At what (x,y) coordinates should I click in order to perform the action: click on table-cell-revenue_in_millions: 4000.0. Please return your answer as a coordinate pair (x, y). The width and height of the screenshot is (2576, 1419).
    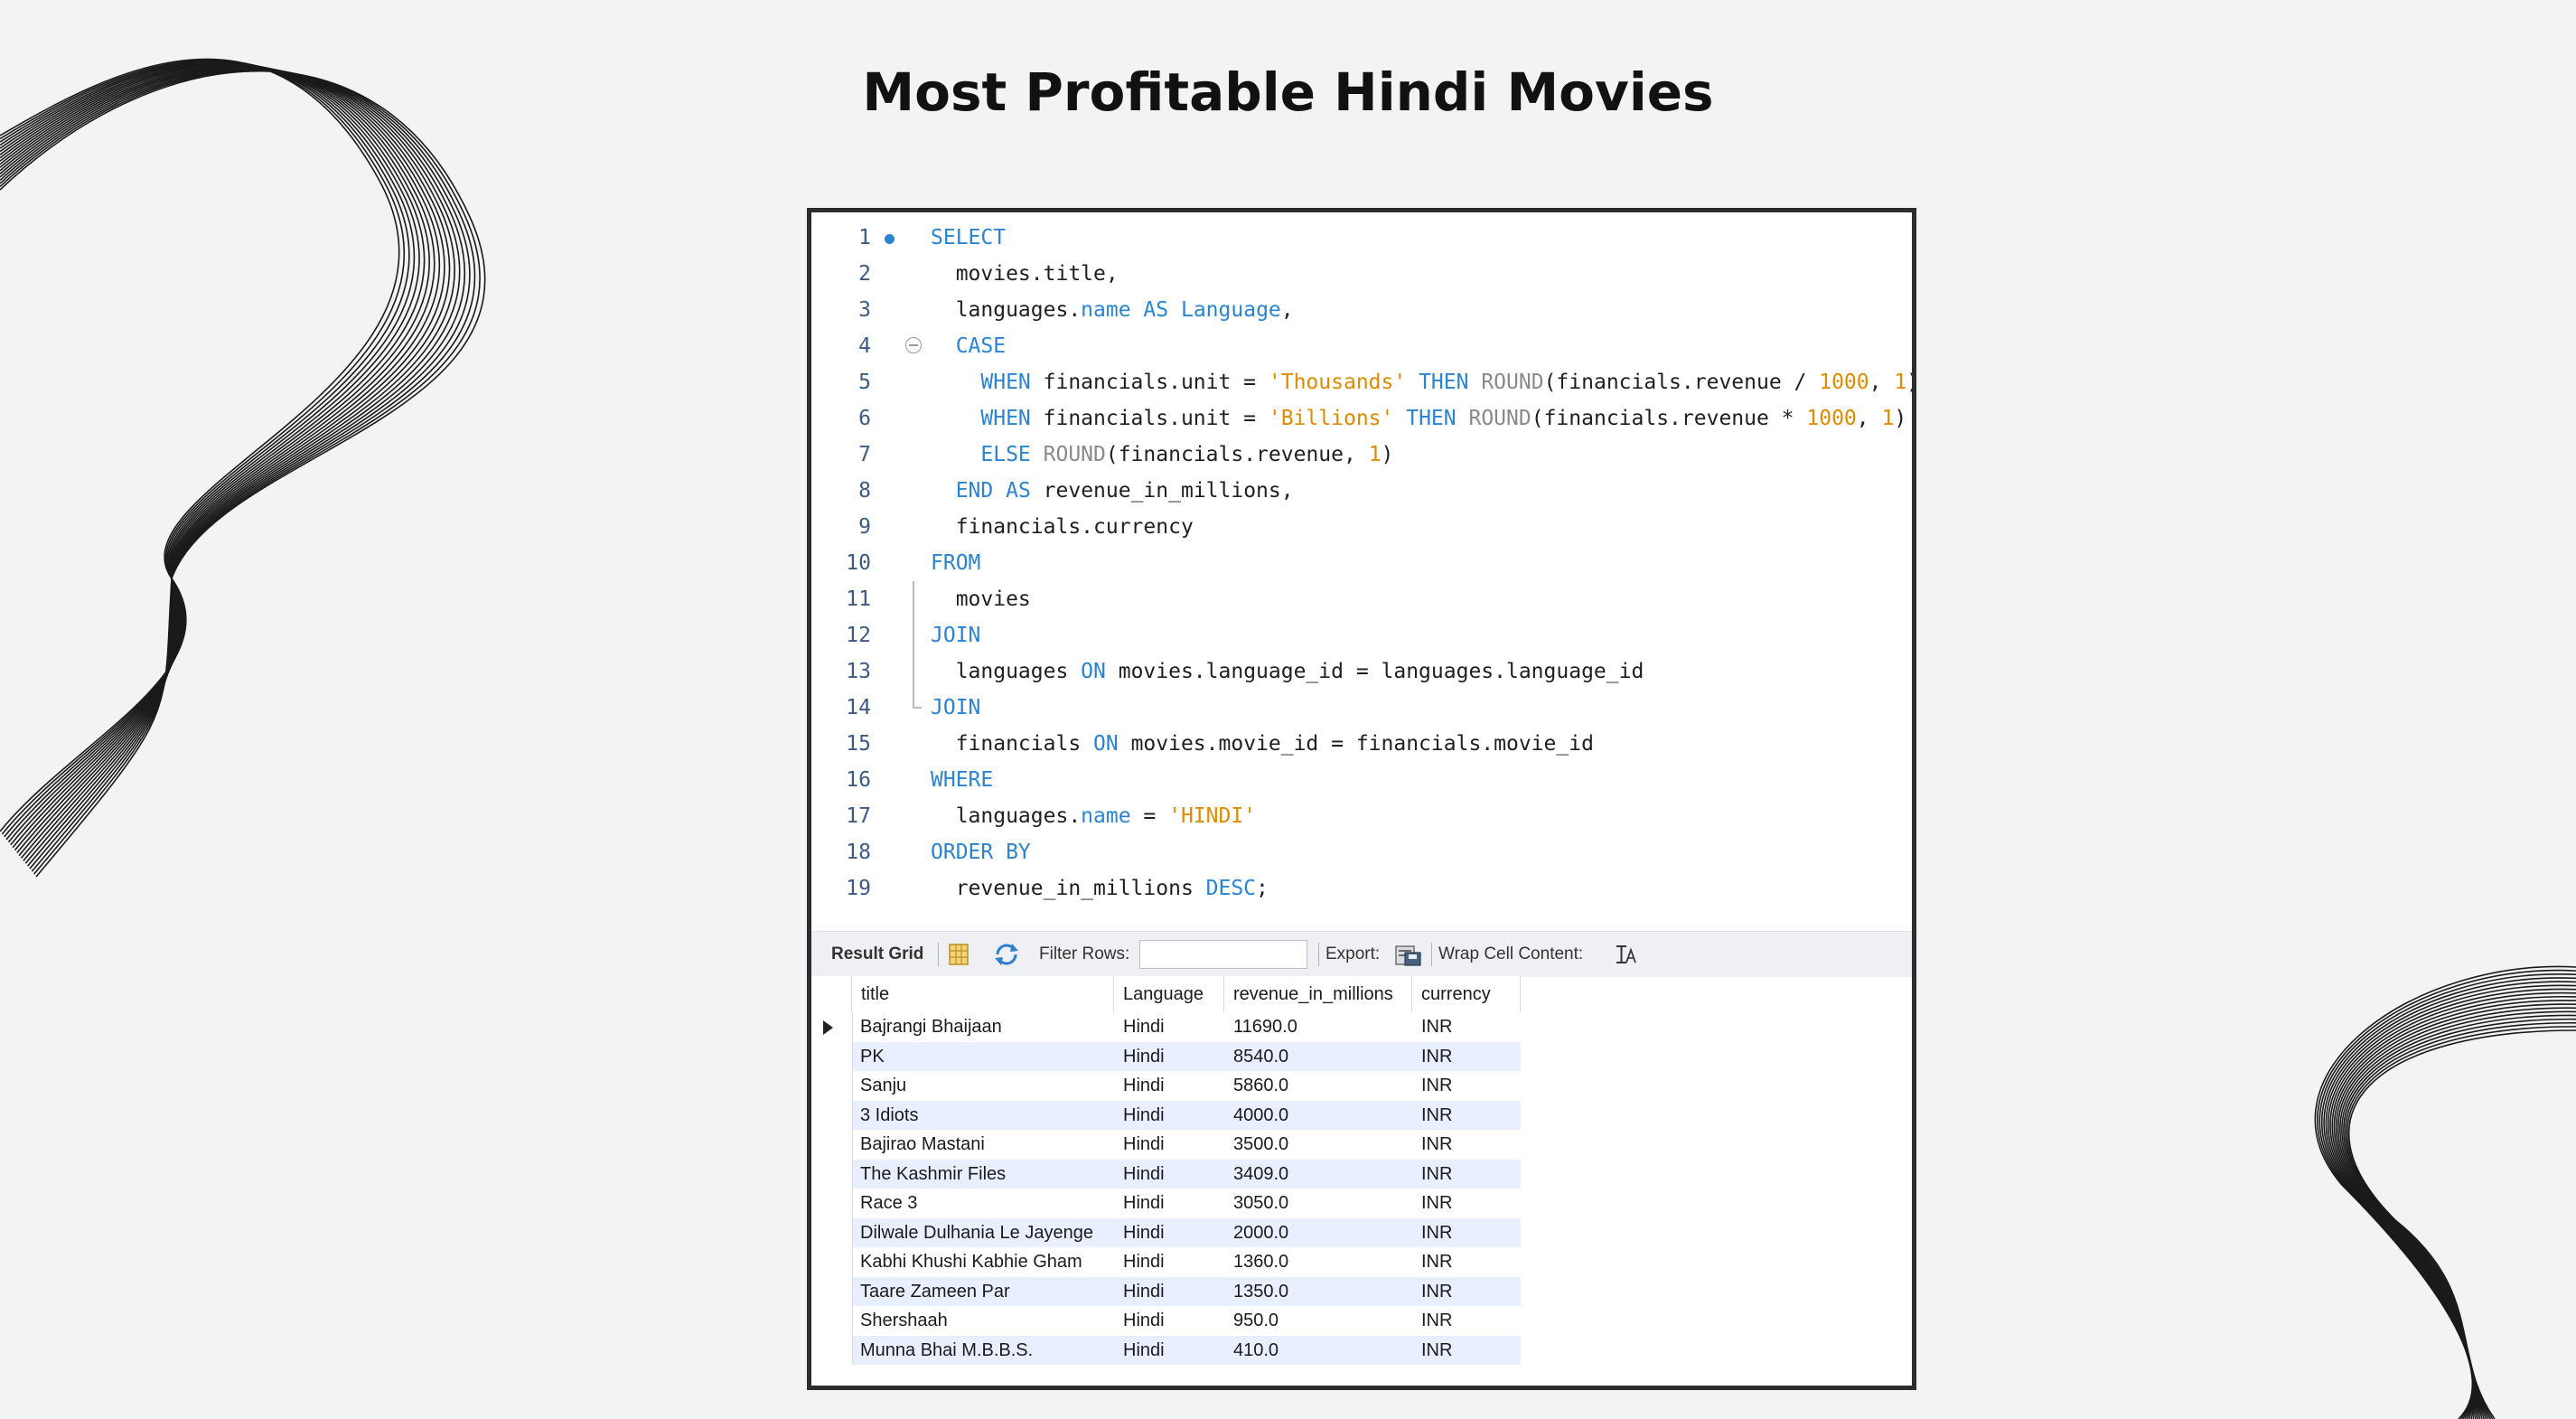
    Looking at the image, I should click on (1260, 1116).